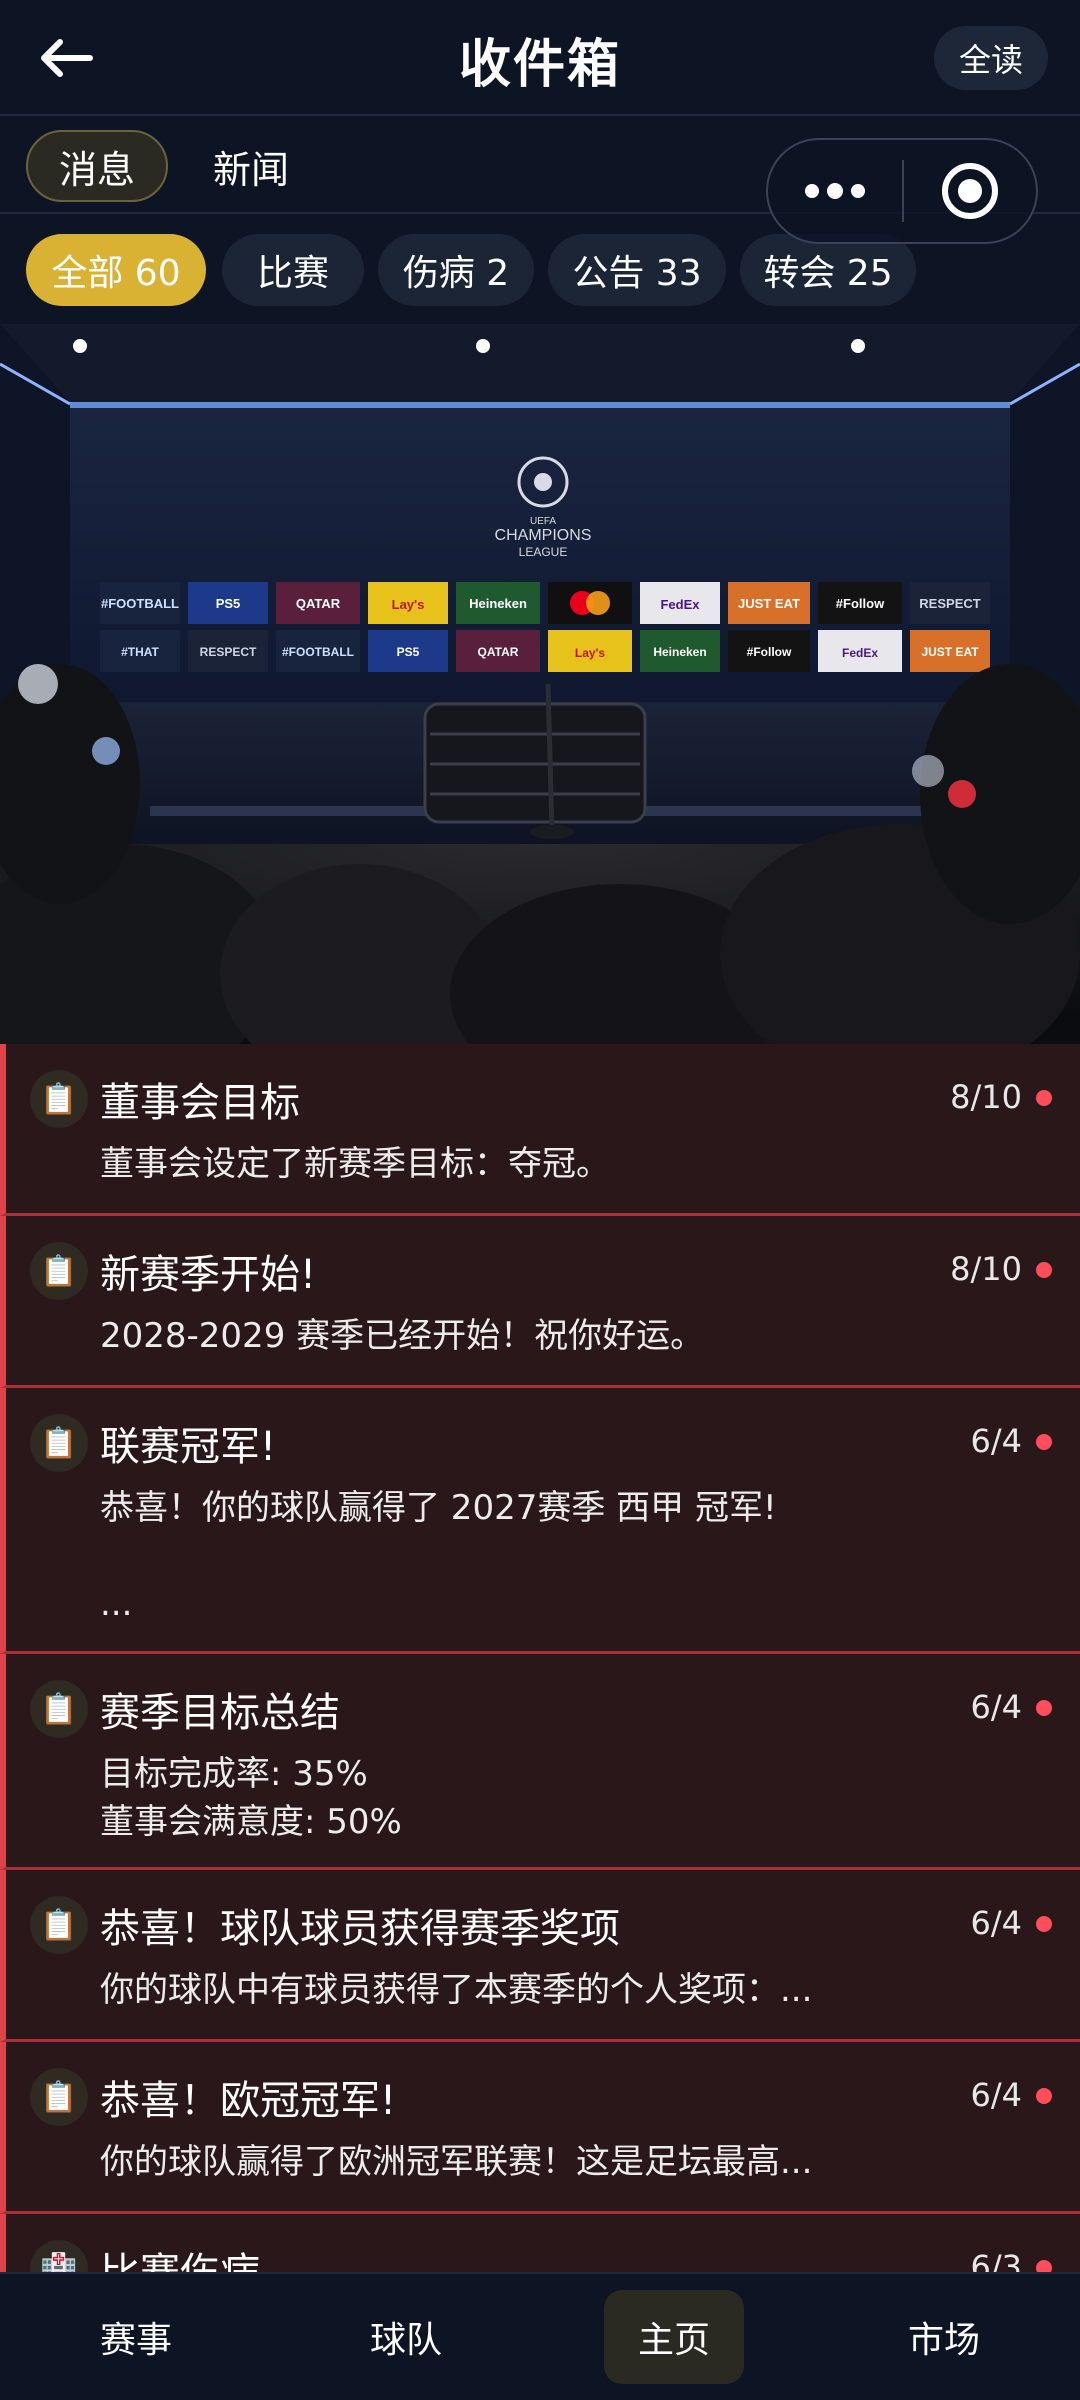 This screenshot has height=2400, width=1080. I want to click on message-item: 📋 赛季目标总结 6/4 目标完成率: 35% 董事会满意度: 50%, so click(540, 1762).